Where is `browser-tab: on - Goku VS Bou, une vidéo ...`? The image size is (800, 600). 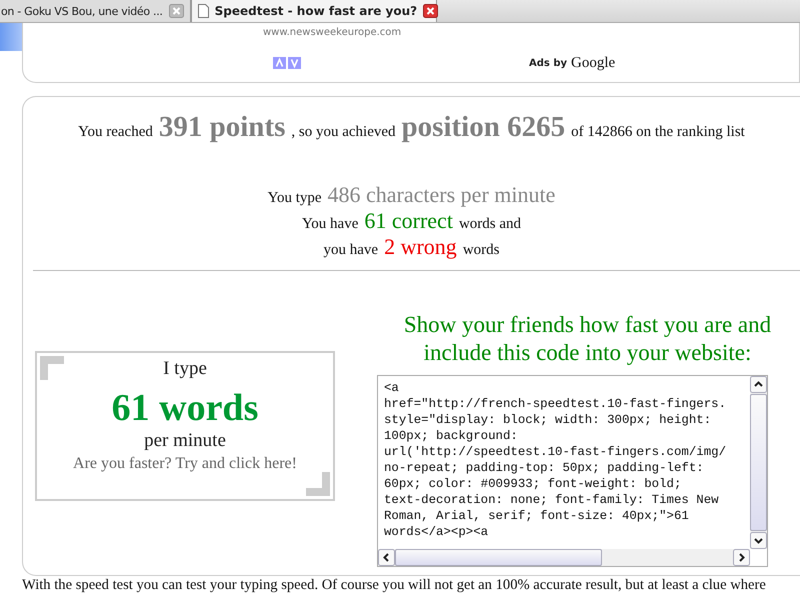
browser-tab: on - Goku VS Bou, une vidéo ... is located at coordinates (95, 11).